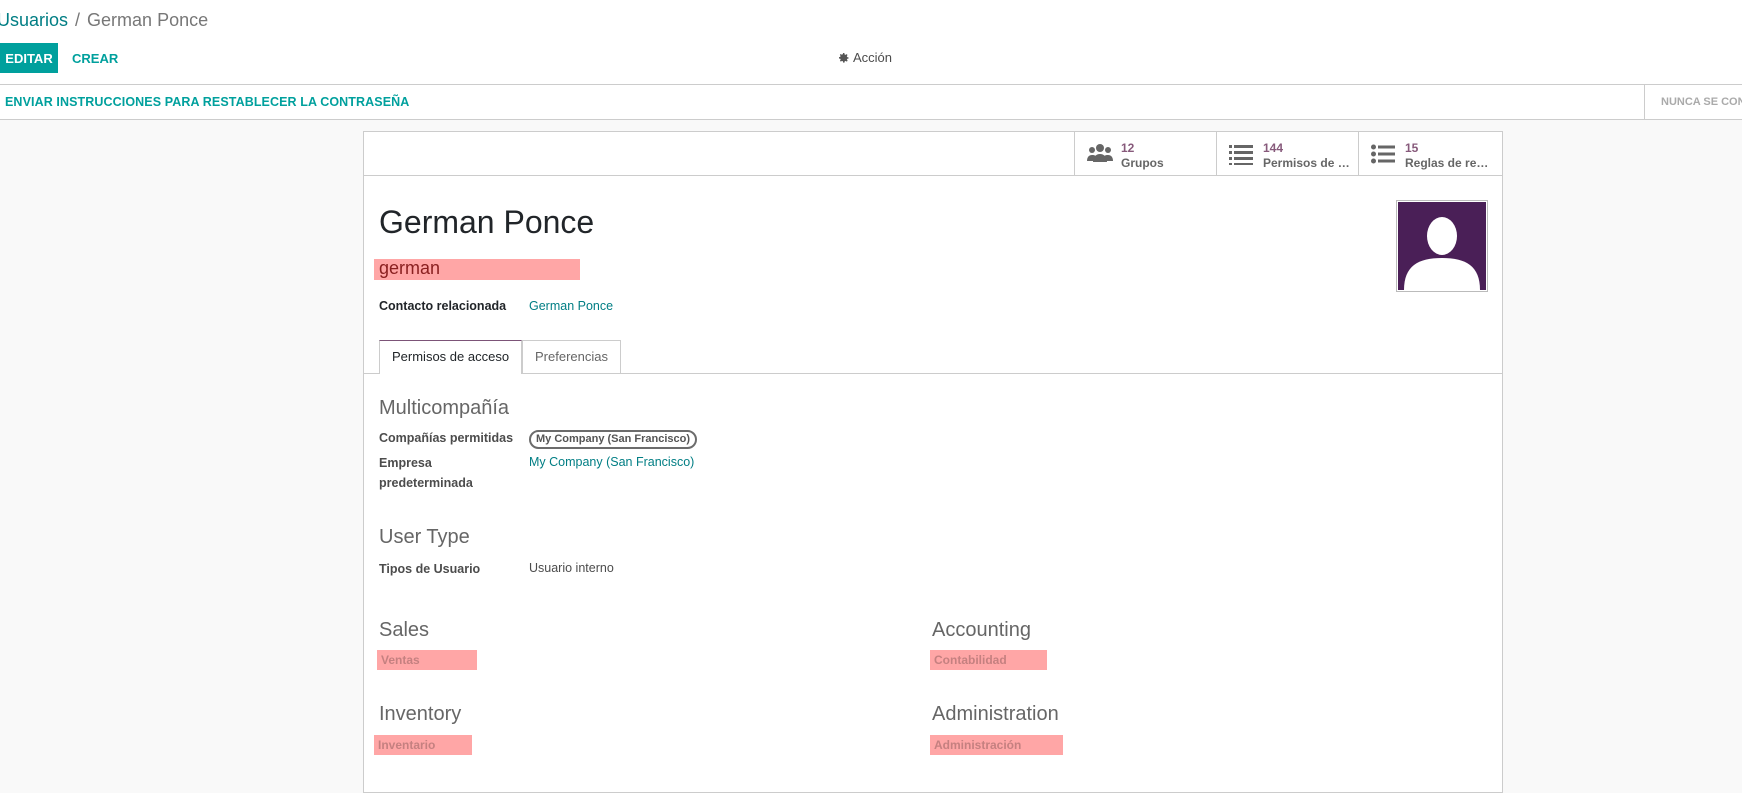  I want to click on access-rights-count: 144, so click(1273, 148).